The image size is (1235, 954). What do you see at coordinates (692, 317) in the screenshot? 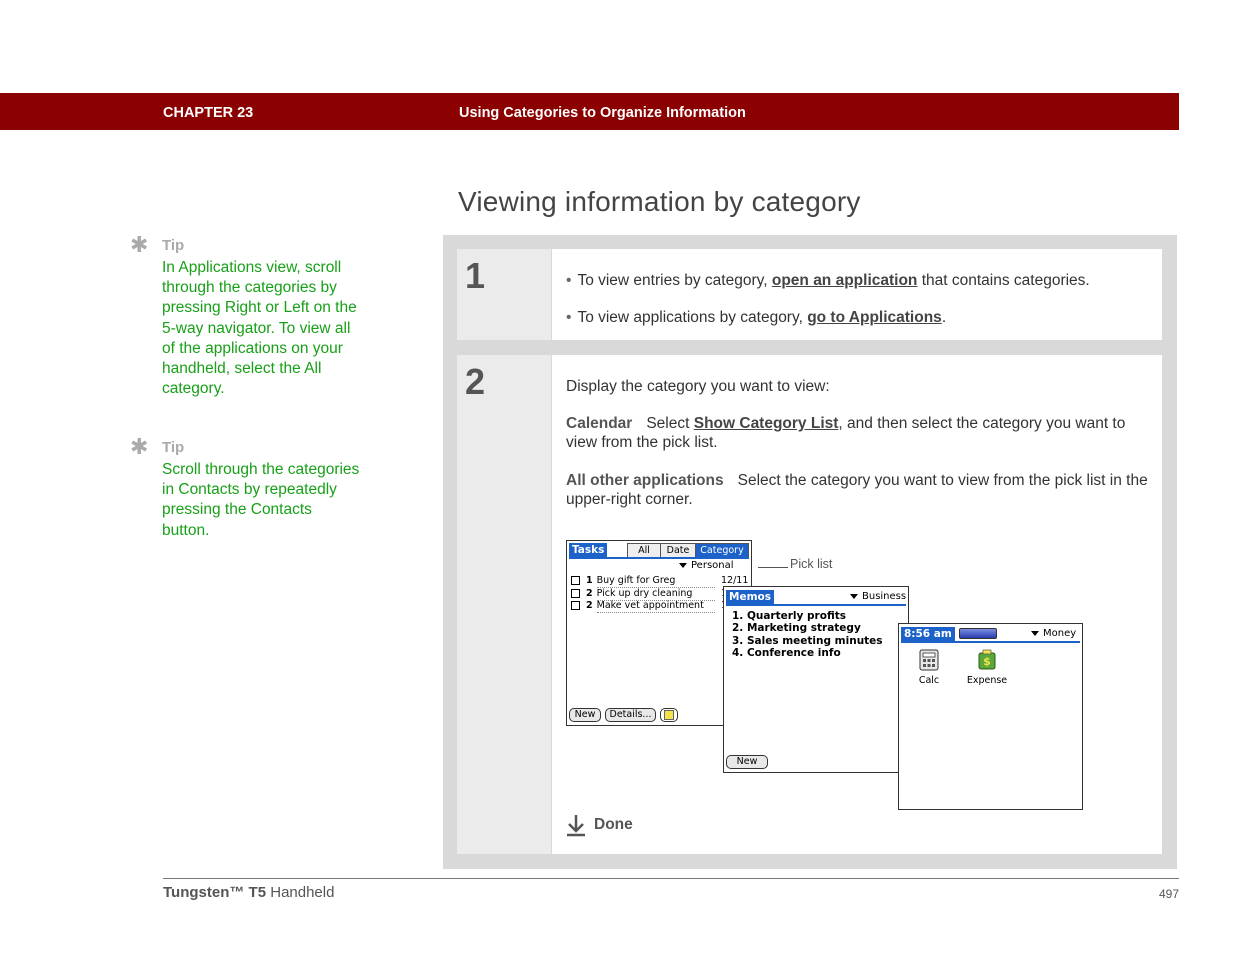
I see `bullet-text: To view applications by category,` at bounding box center [692, 317].